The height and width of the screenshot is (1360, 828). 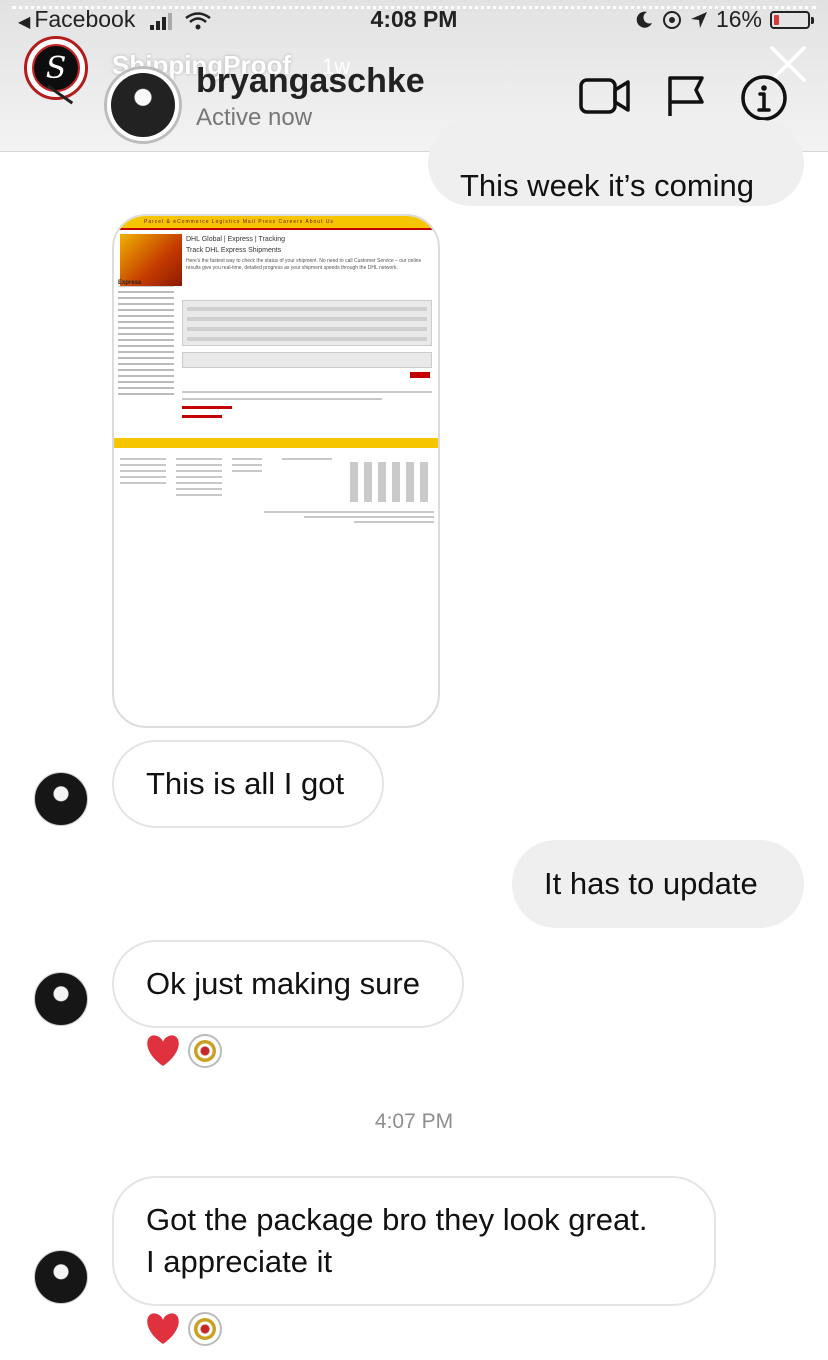 I want to click on dhl-hero-image, so click(x=151, y=260).